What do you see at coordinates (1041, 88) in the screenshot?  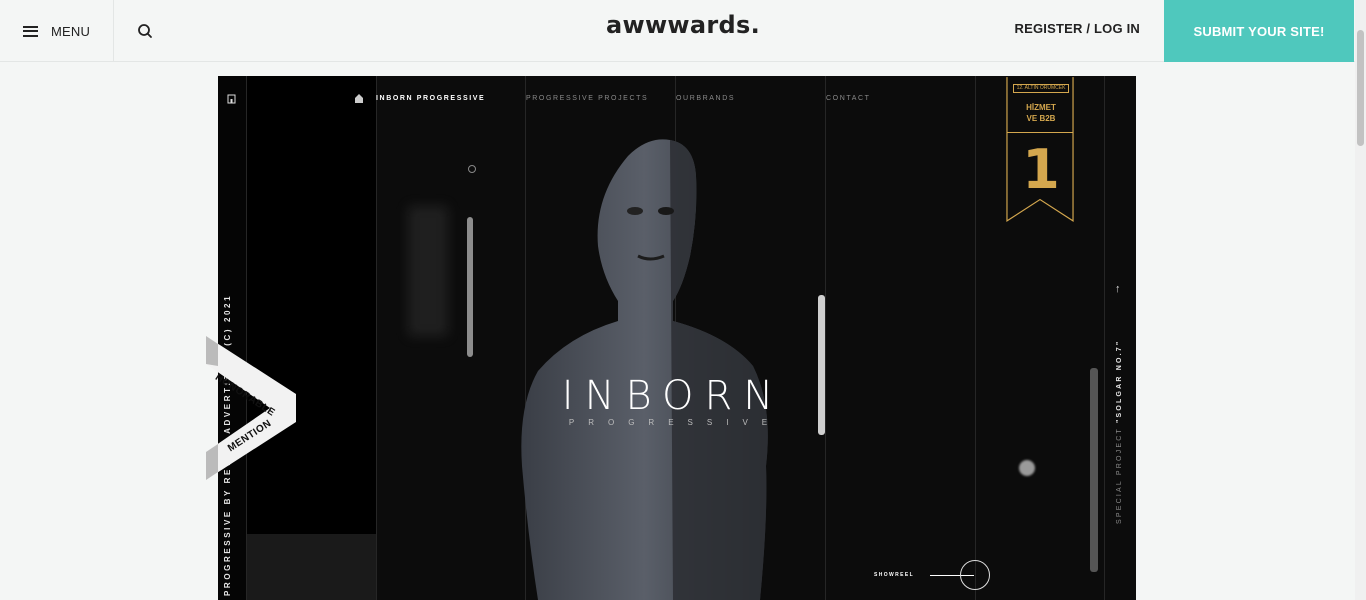 I see `award-badge-top: 12. ALTIN ÖRÜMCEK` at bounding box center [1041, 88].